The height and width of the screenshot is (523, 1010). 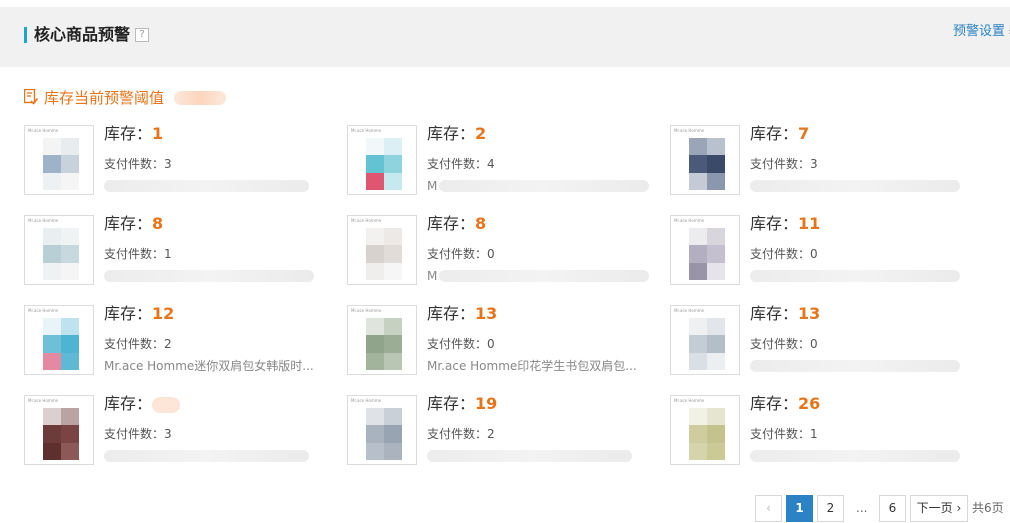 I want to click on stock-count: 库存：7, so click(x=779, y=134).